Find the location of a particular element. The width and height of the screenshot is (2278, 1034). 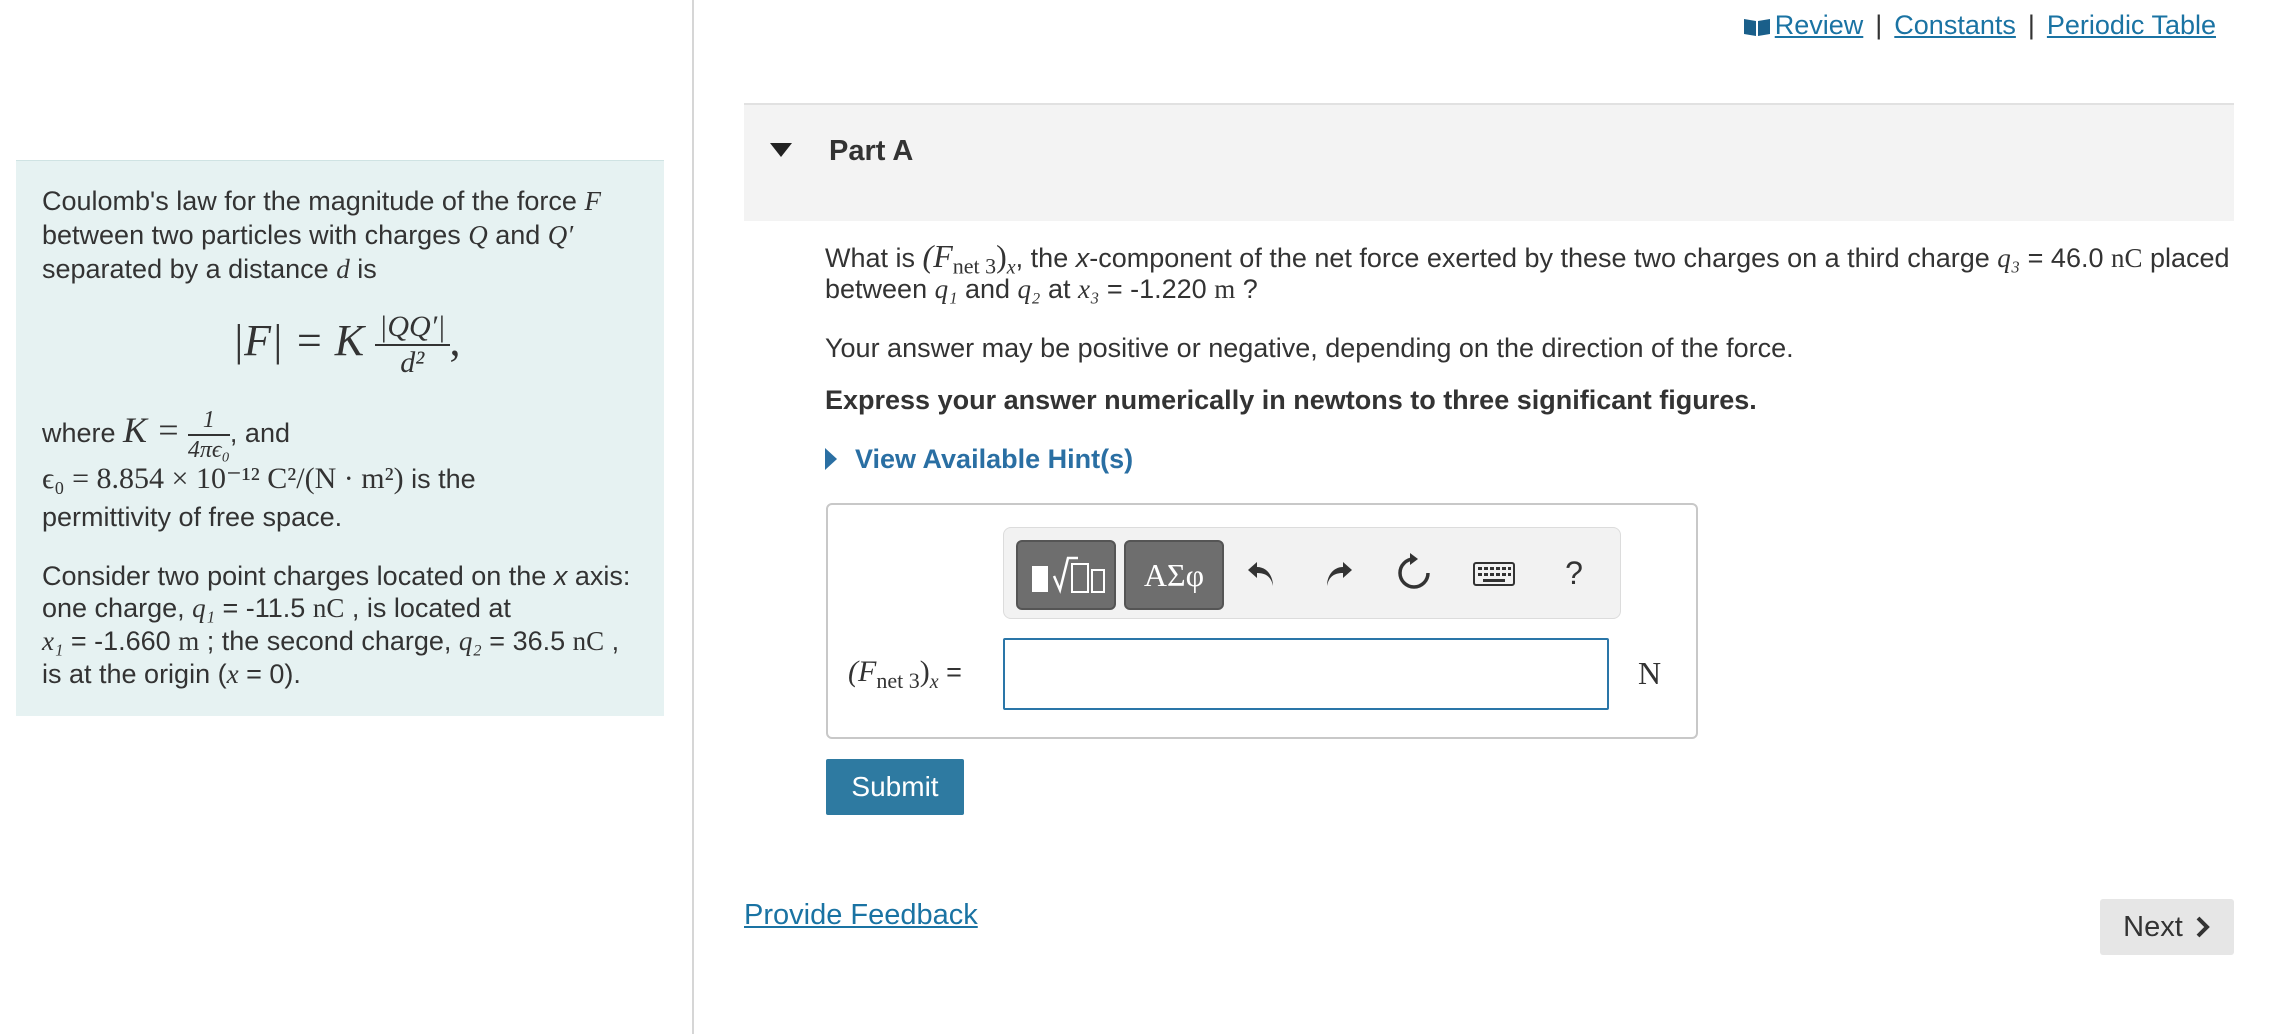

expand-caret-icon is located at coordinates (831, 459).